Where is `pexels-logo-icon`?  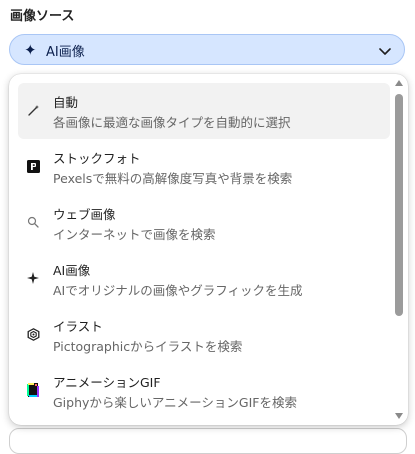
pexels-logo-icon is located at coordinates (33, 166).